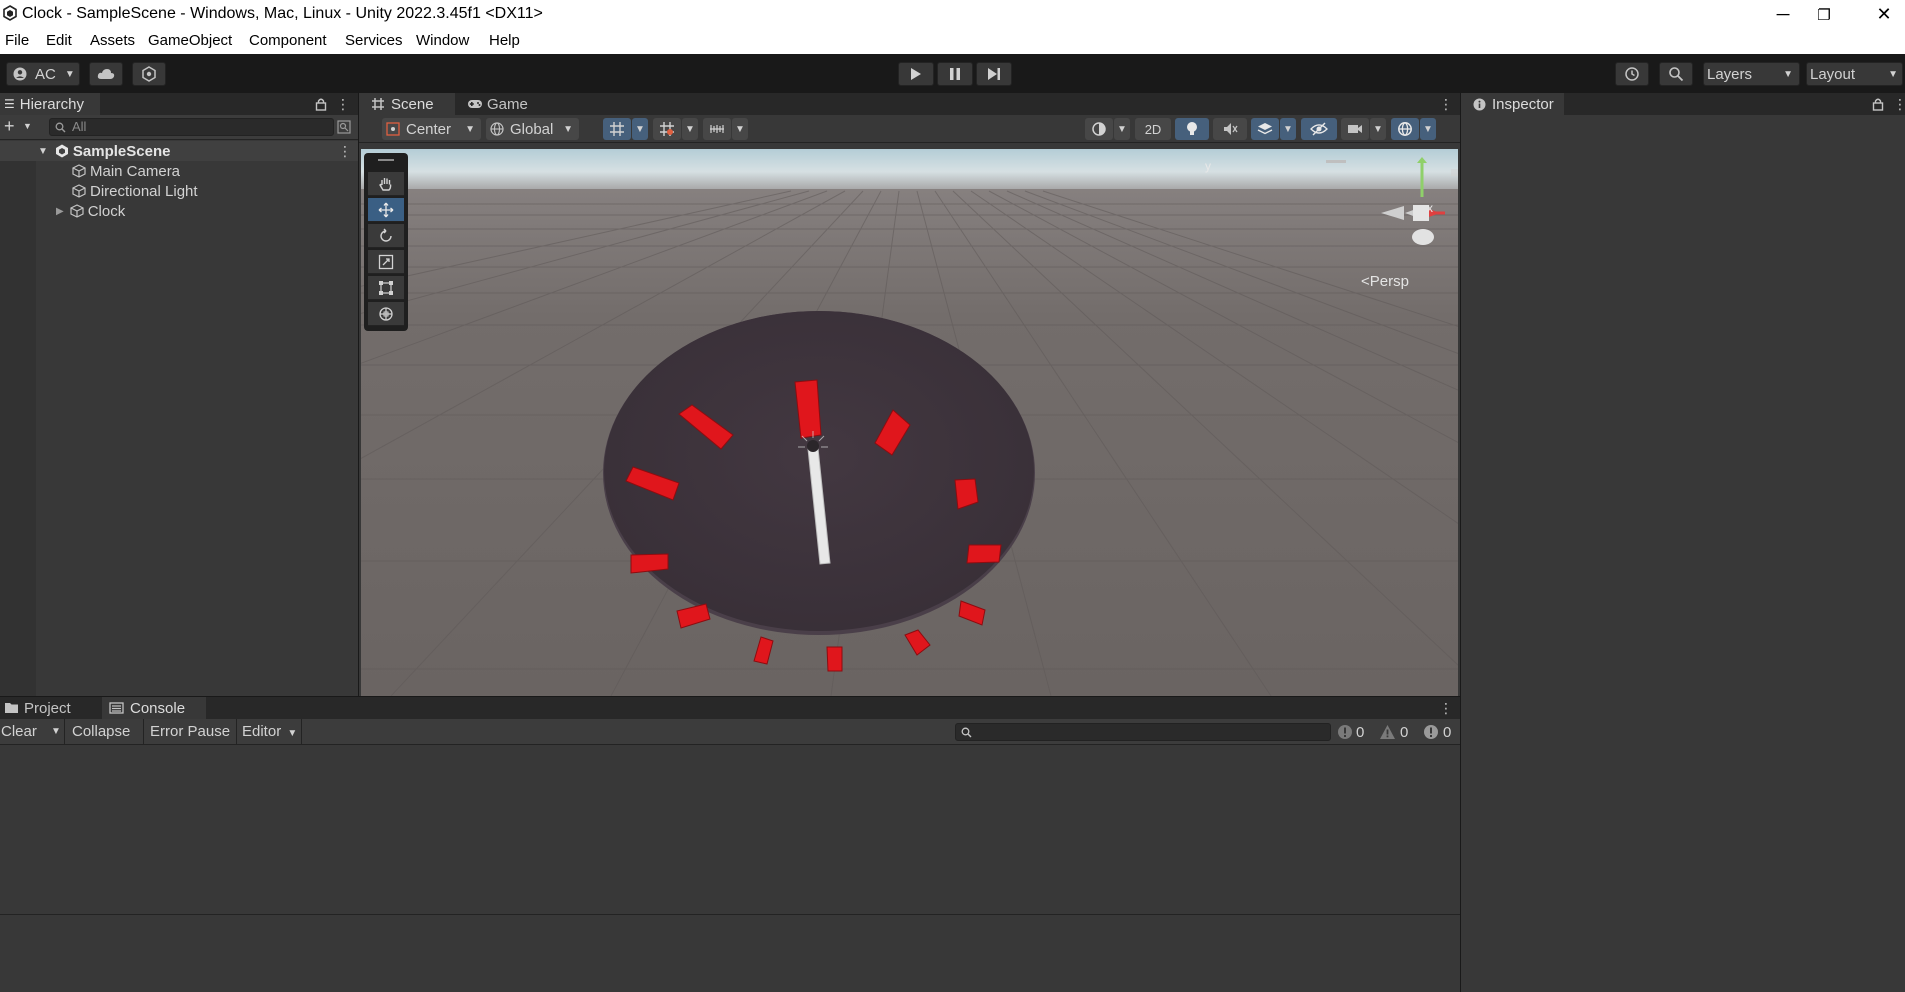 The height and width of the screenshot is (992, 1905). What do you see at coordinates (1122, 129) in the screenshot?
I see `draw-mode-dropdown: ▼` at bounding box center [1122, 129].